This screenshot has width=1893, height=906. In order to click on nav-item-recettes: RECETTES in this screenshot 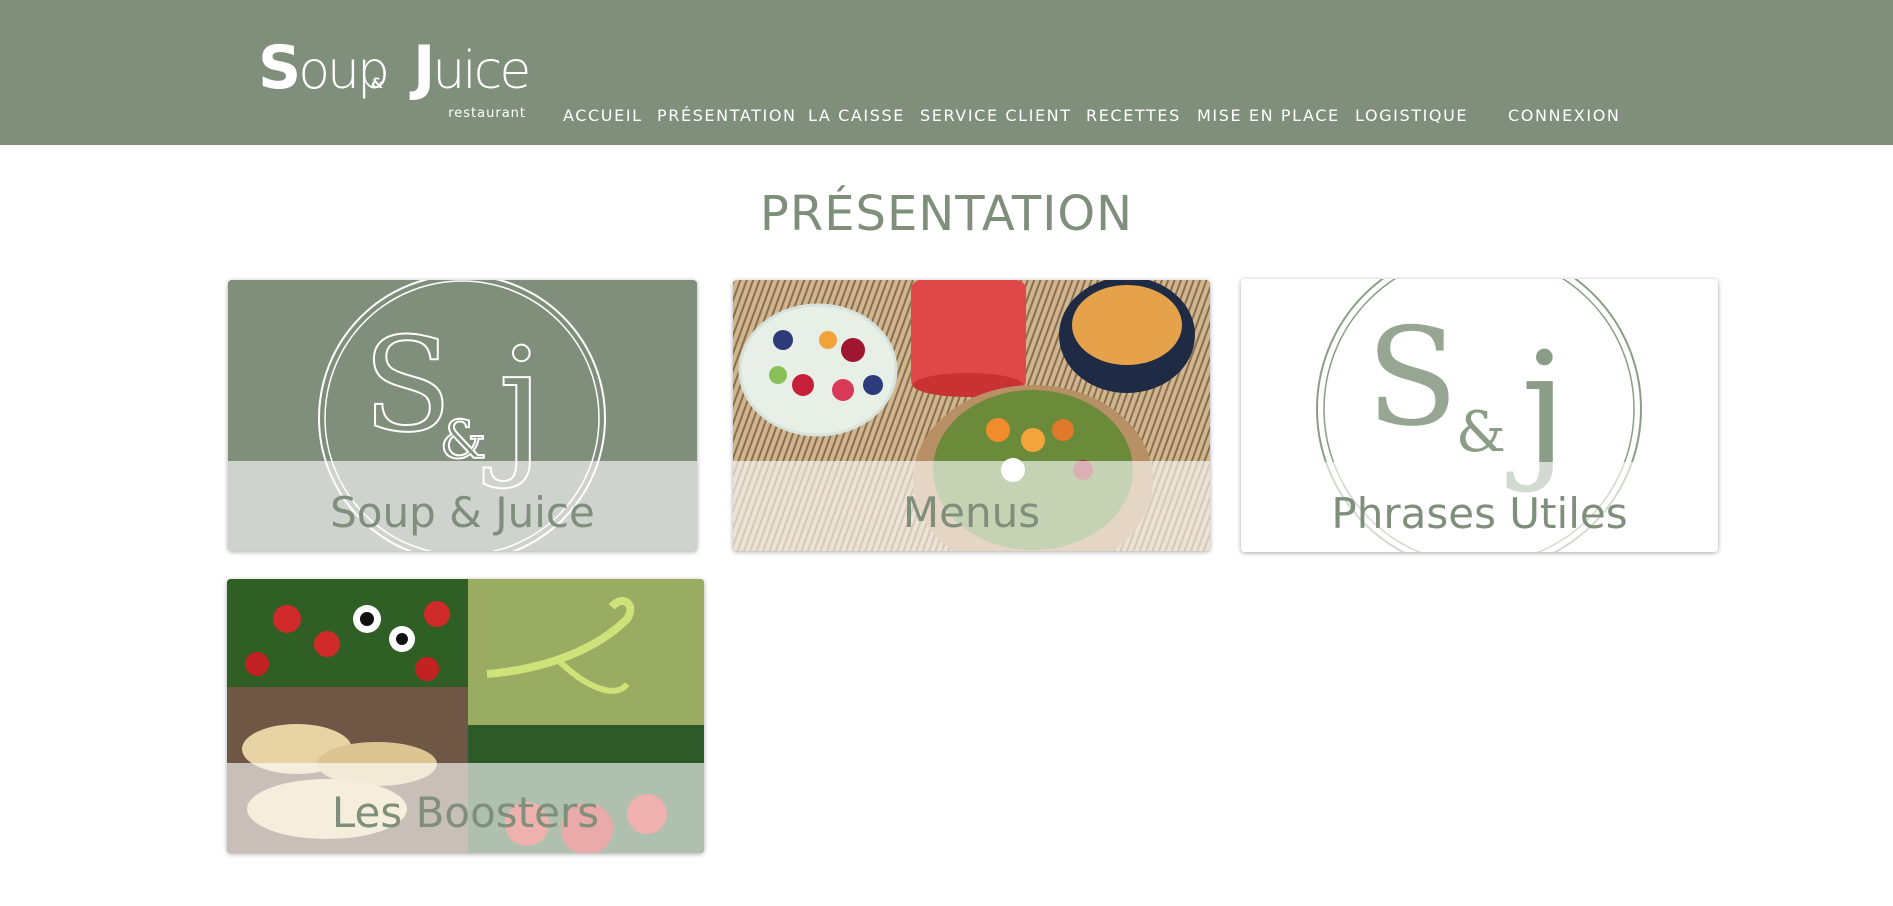, I will do `click(1133, 115)`.